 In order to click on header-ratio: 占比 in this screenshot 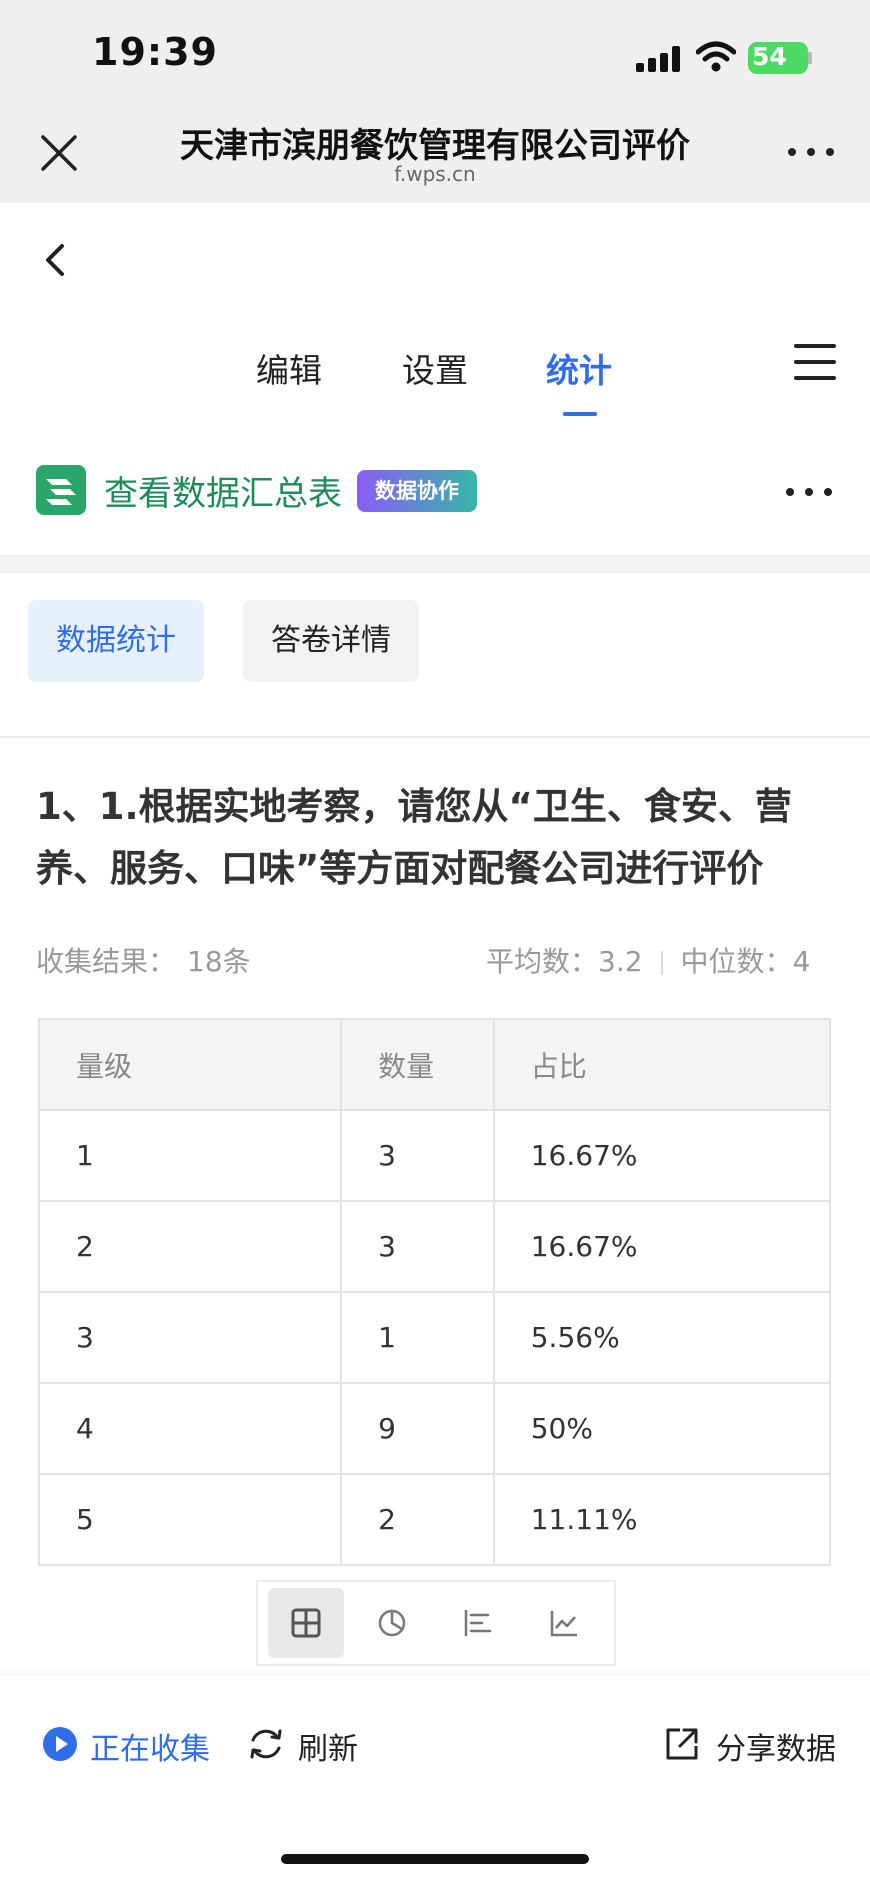, I will do `click(662, 1064)`.